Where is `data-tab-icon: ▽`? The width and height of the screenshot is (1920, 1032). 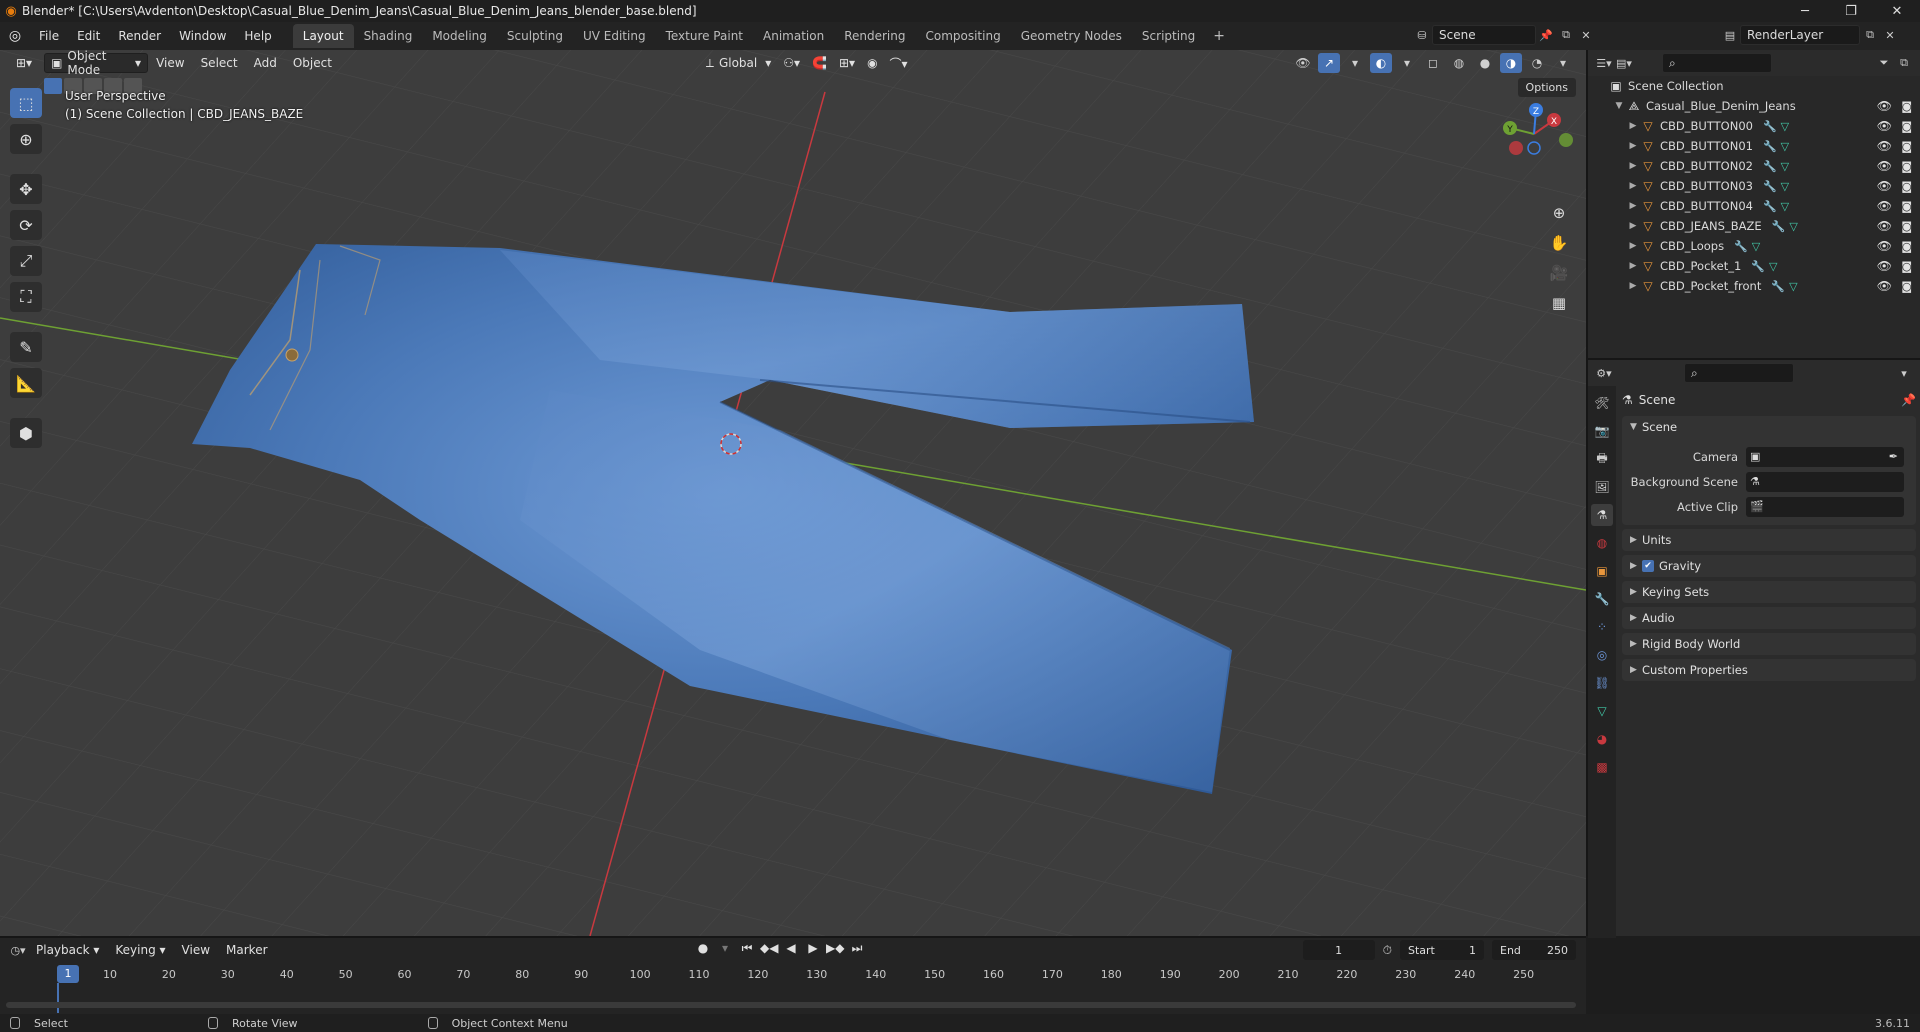 data-tab-icon: ▽ is located at coordinates (1602, 711).